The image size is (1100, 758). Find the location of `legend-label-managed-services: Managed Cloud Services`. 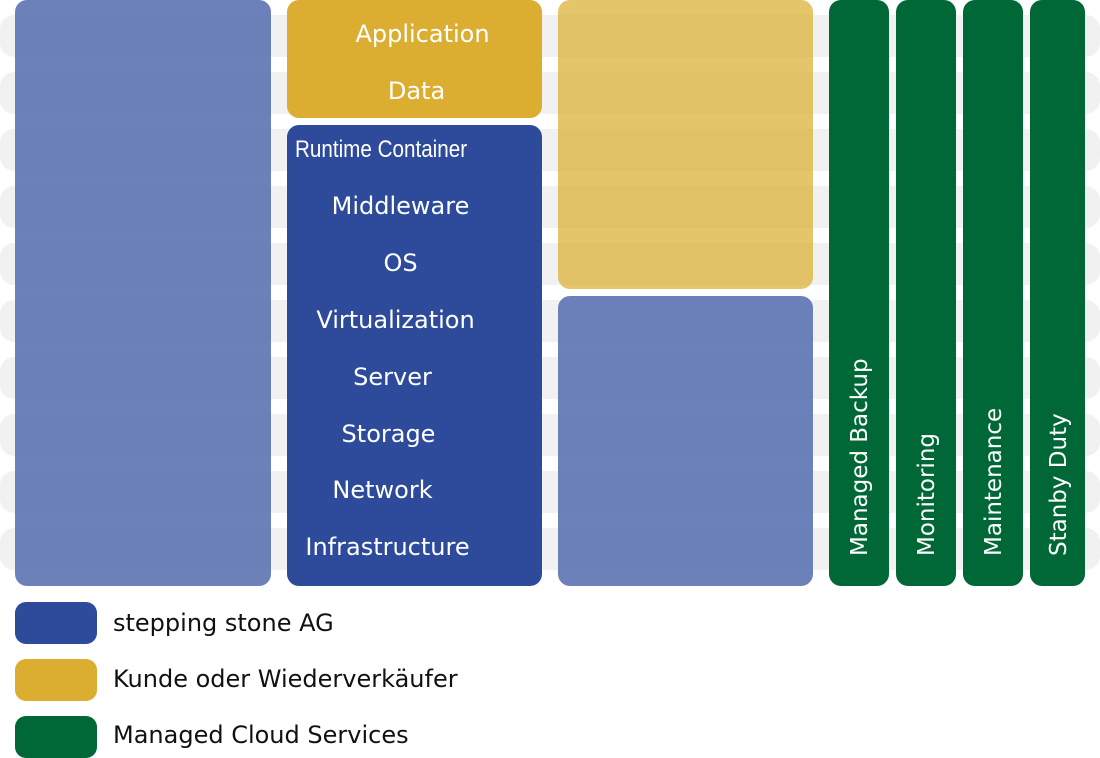

legend-label-managed-services: Managed Cloud Services is located at coordinates (261, 735).